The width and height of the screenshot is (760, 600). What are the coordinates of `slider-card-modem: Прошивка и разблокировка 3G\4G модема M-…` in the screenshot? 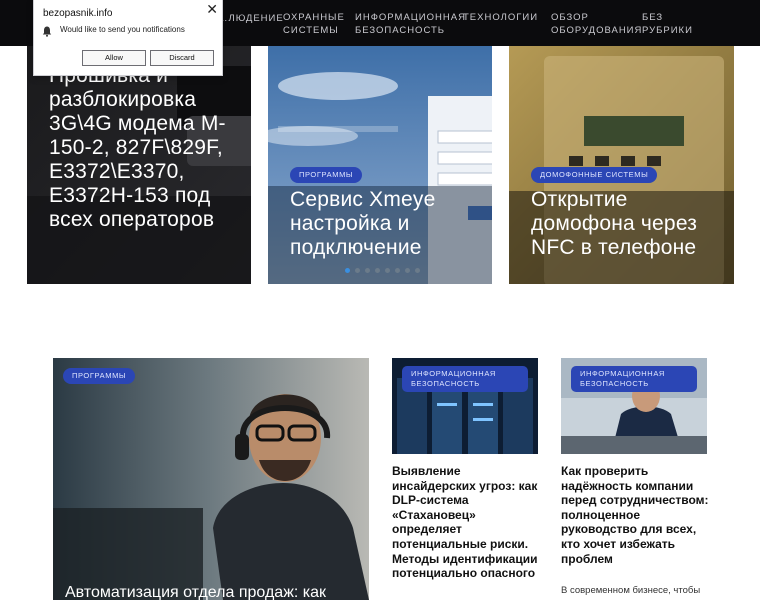 It's located at (139, 165).